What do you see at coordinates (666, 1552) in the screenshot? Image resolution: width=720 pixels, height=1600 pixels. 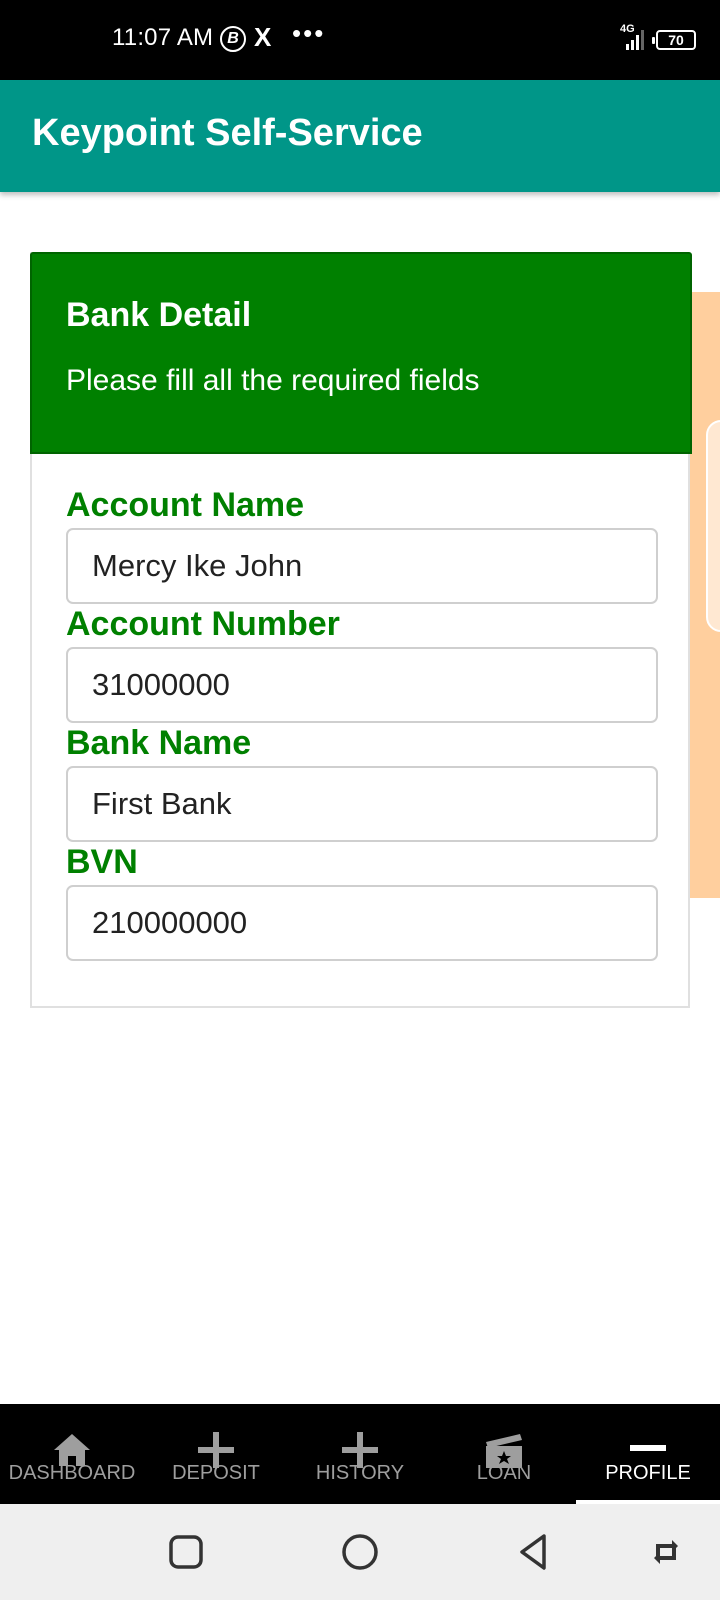 I see `rotate-icon` at bounding box center [666, 1552].